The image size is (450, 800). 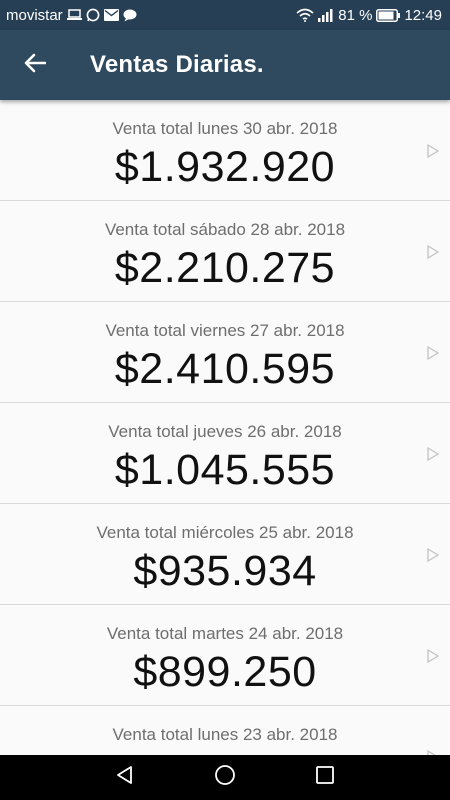 What do you see at coordinates (130, 15) in the screenshot?
I see `chat-icon` at bounding box center [130, 15].